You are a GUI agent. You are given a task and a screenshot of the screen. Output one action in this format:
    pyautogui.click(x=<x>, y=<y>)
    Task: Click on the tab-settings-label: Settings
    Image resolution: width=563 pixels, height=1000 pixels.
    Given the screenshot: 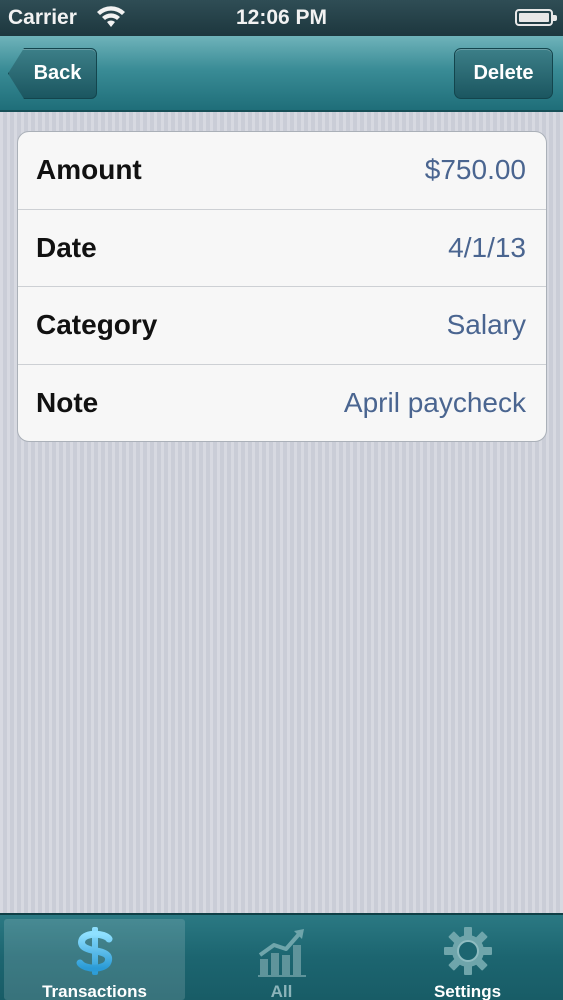 What is the action you would take?
    pyautogui.click(x=467, y=991)
    